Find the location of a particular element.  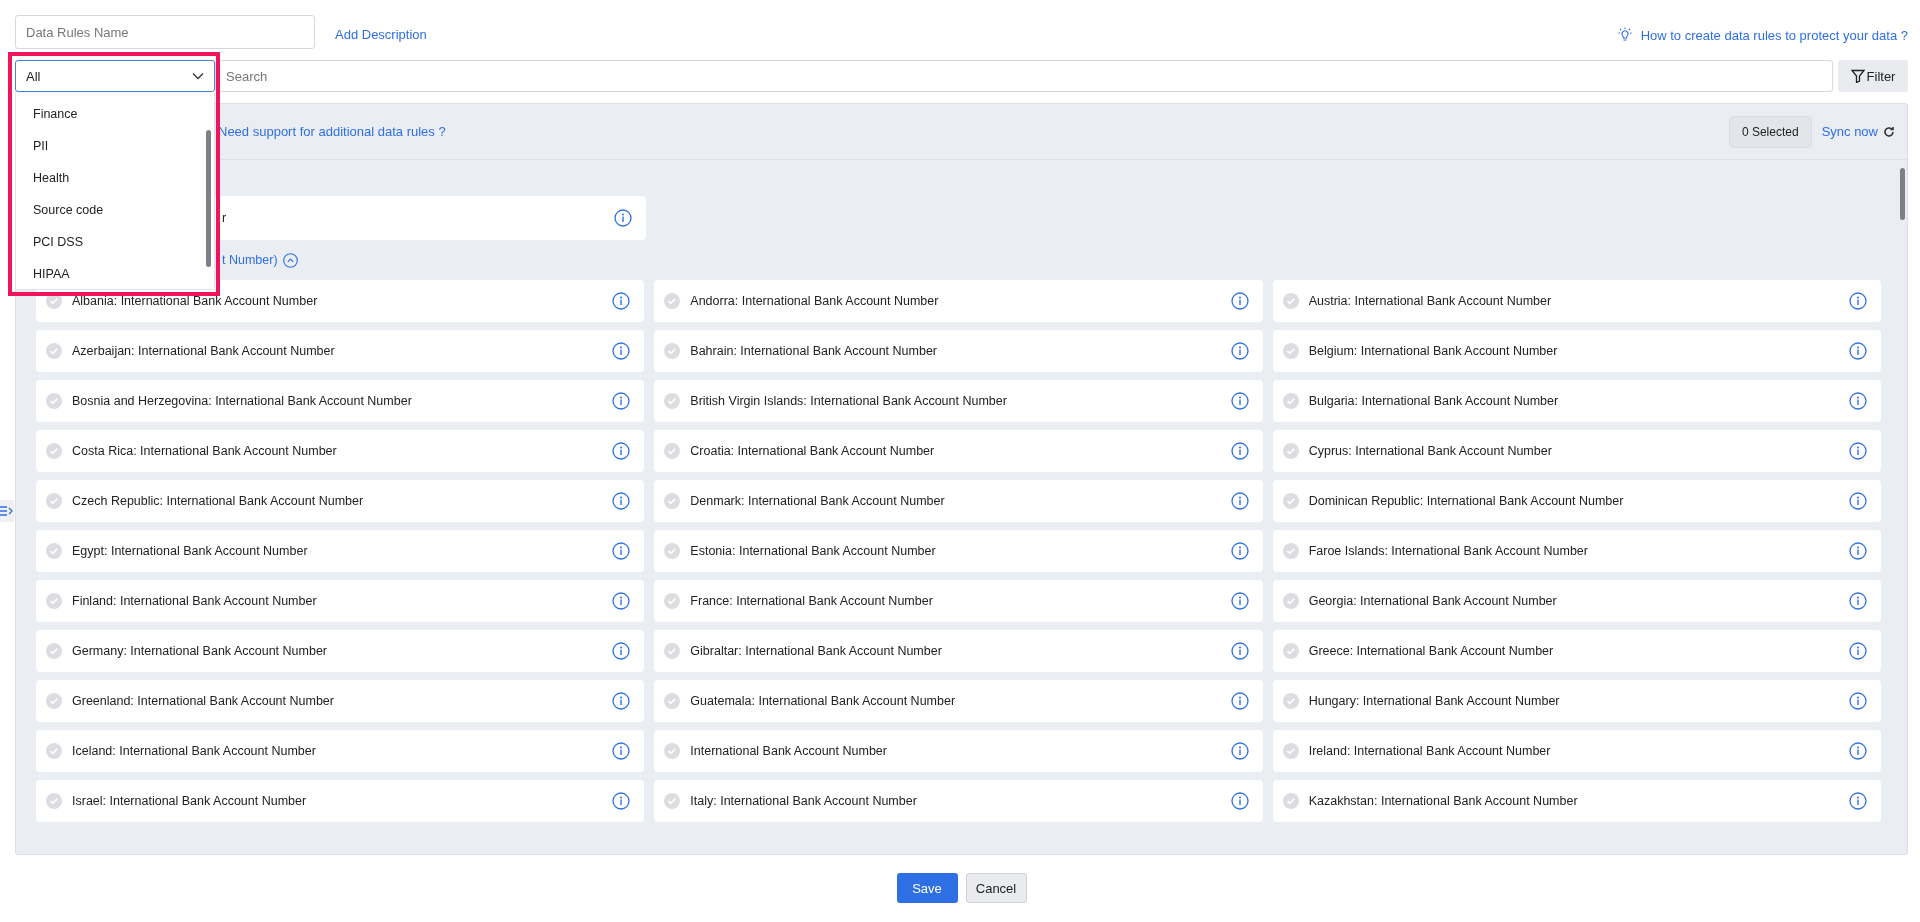

rule-card: Belgium: International Bank Account Number is located at coordinates (1576, 351).